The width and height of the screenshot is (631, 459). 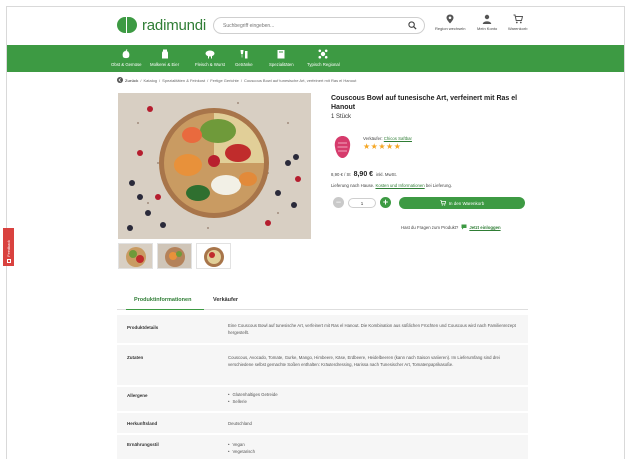 What do you see at coordinates (342, 147) in the screenshot?
I see `seller-logo` at bounding box center [342, 147].